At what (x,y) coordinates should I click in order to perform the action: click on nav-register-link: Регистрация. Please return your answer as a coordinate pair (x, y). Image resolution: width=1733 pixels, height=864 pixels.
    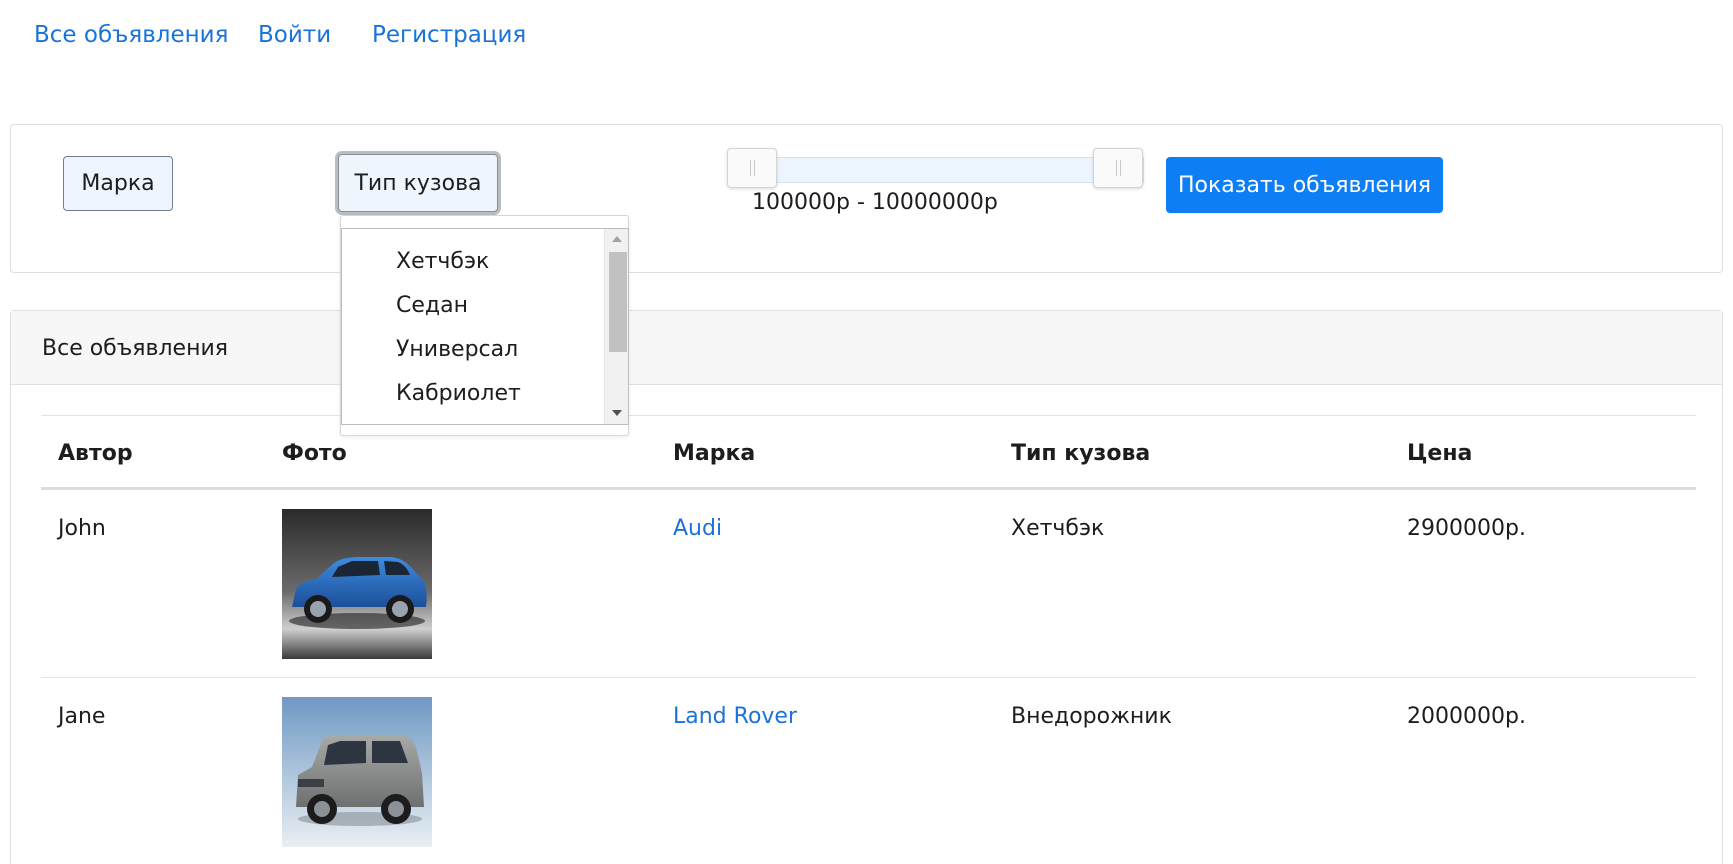
    Looking at the image, I should click on (449, 35).